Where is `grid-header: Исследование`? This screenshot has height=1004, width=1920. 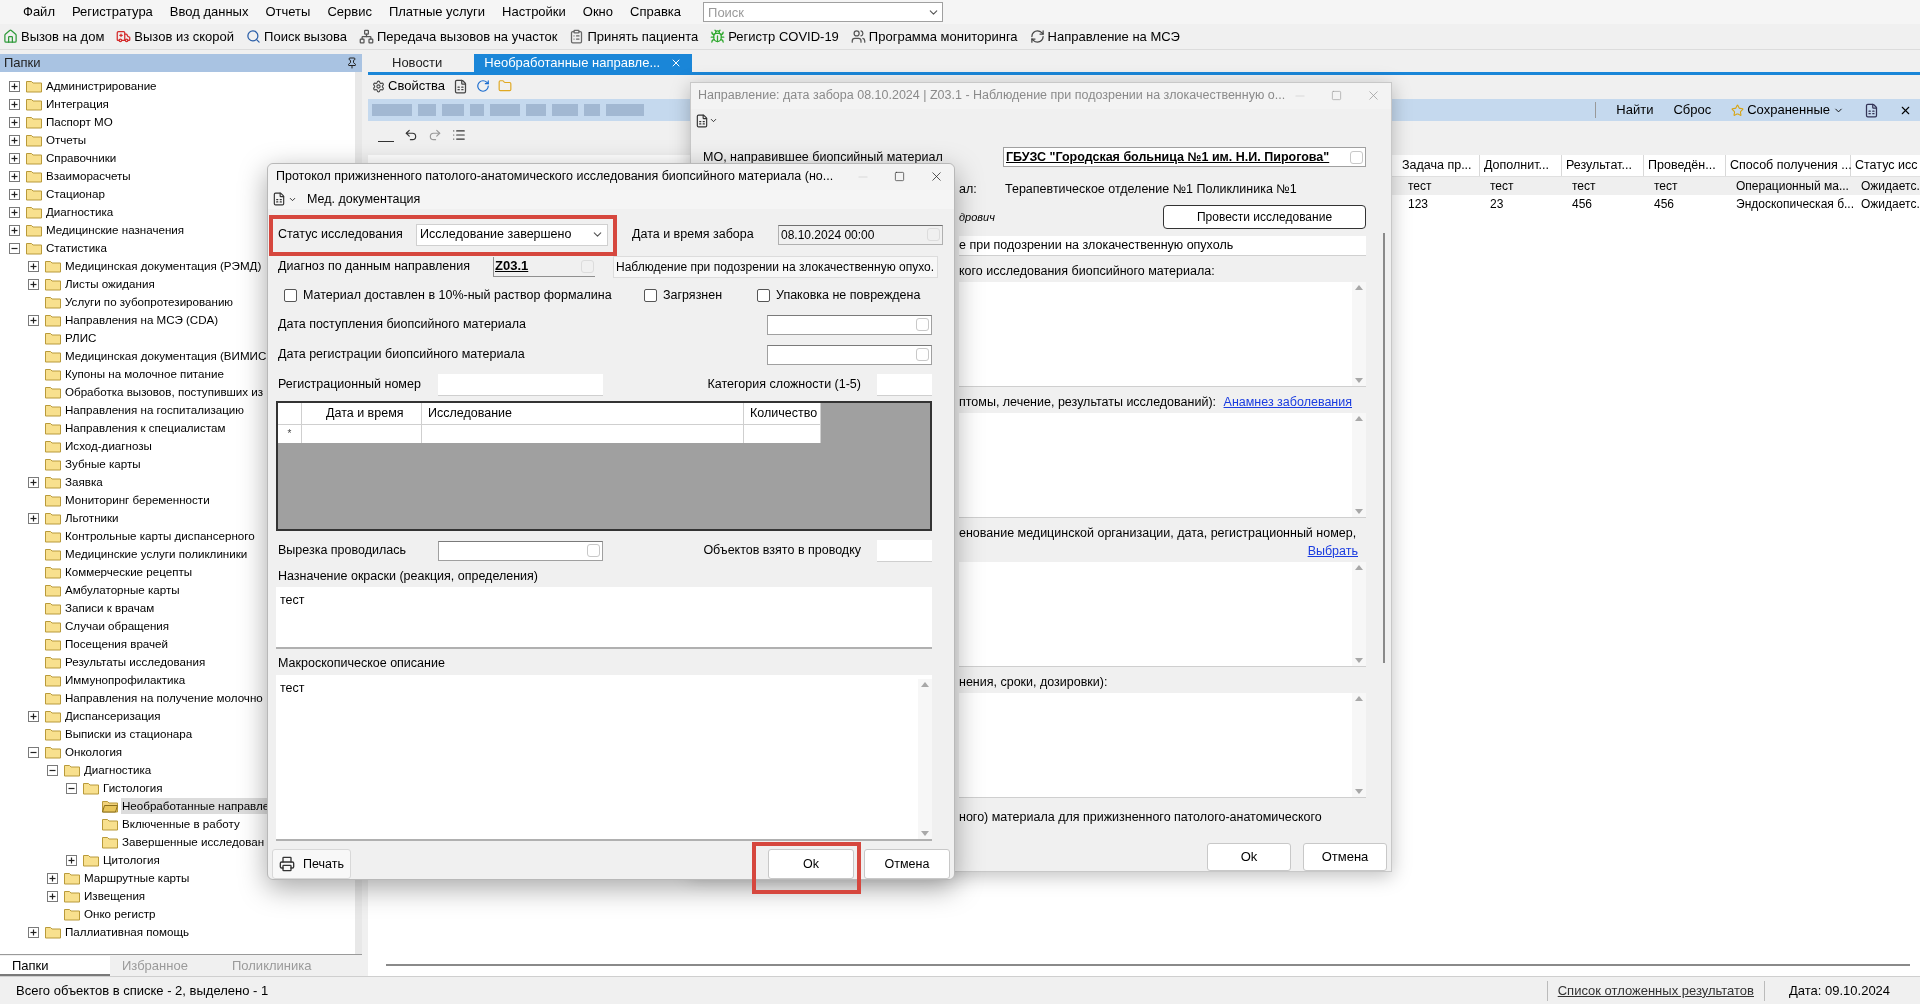
grid-header: Исследование is located at coordinates (583, 413).